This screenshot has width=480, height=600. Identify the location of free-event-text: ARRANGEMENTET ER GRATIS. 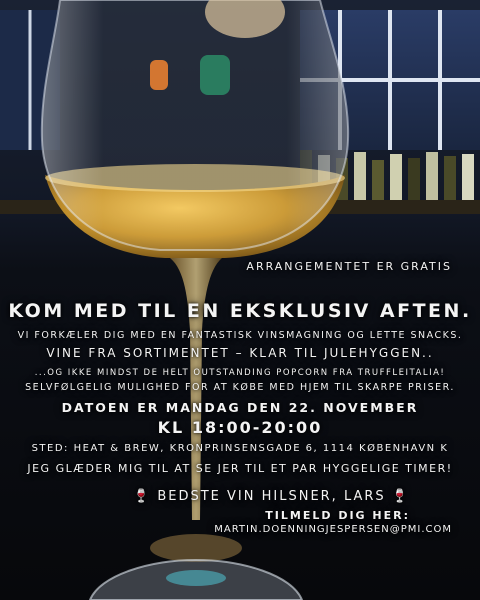
(349, 266).